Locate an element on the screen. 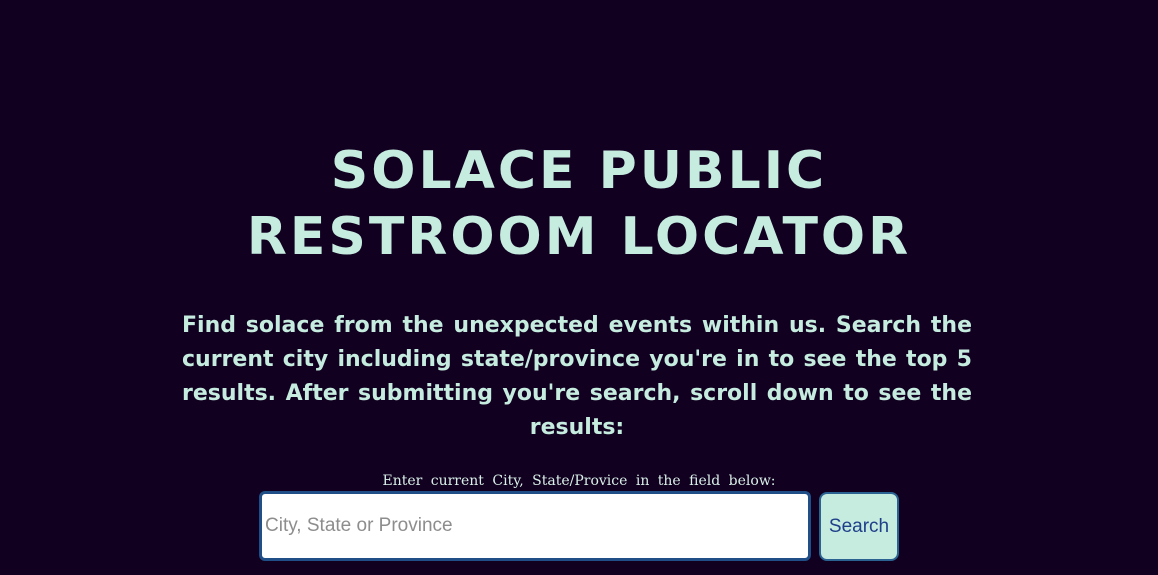  page-title-line-2: Restroom Locator is located at coordinates (579, 237).